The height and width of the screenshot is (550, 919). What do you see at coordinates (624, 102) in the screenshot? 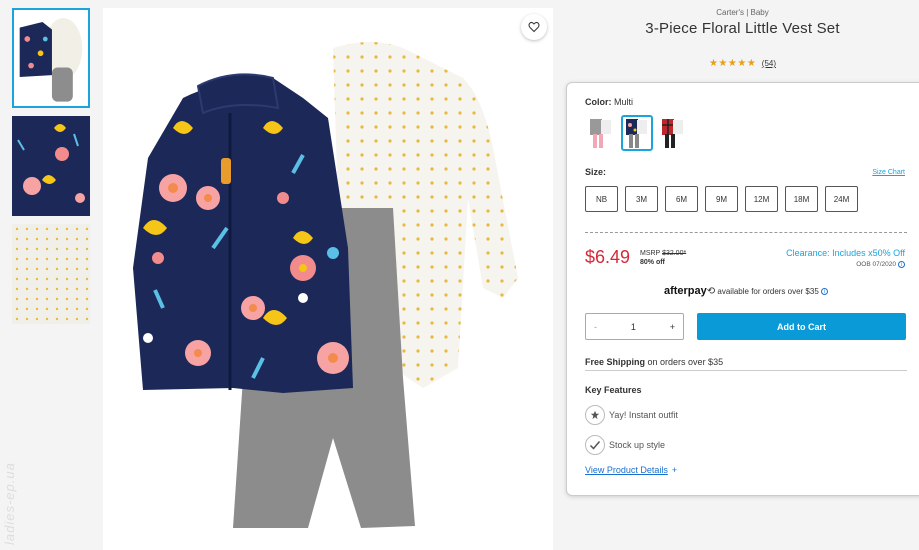
I see `color-value: Multi` at bounding box center [624, 102].